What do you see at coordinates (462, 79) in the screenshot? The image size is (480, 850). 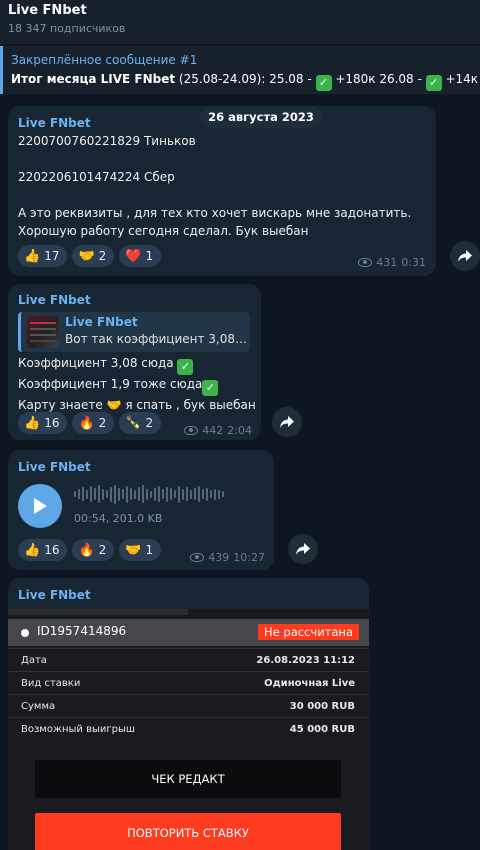 I see `pinned-text-c: +14к 27.08 -` at bounding box center [462, 79].